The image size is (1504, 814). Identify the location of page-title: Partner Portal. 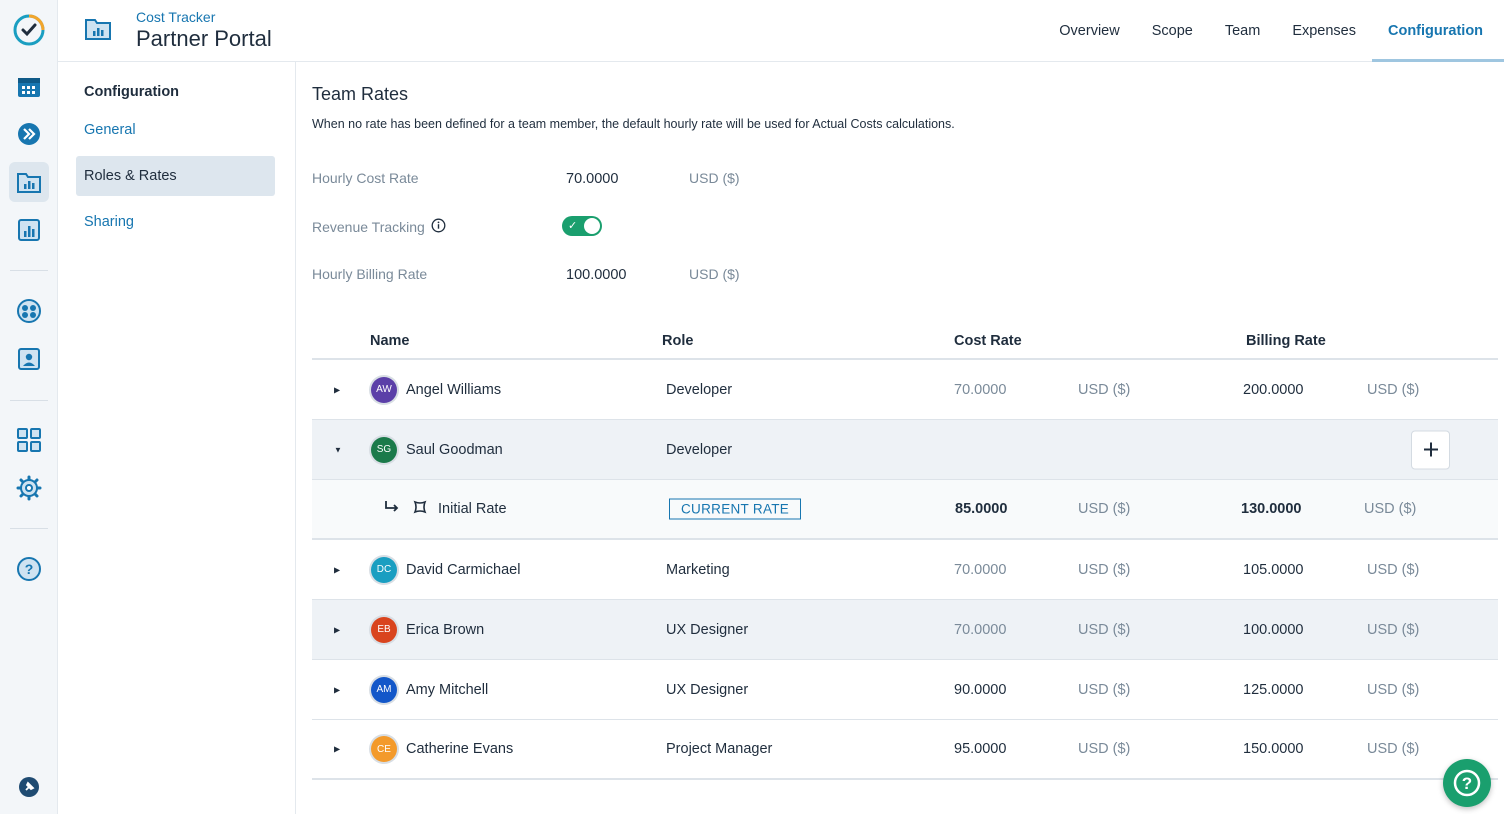
(204, 38).